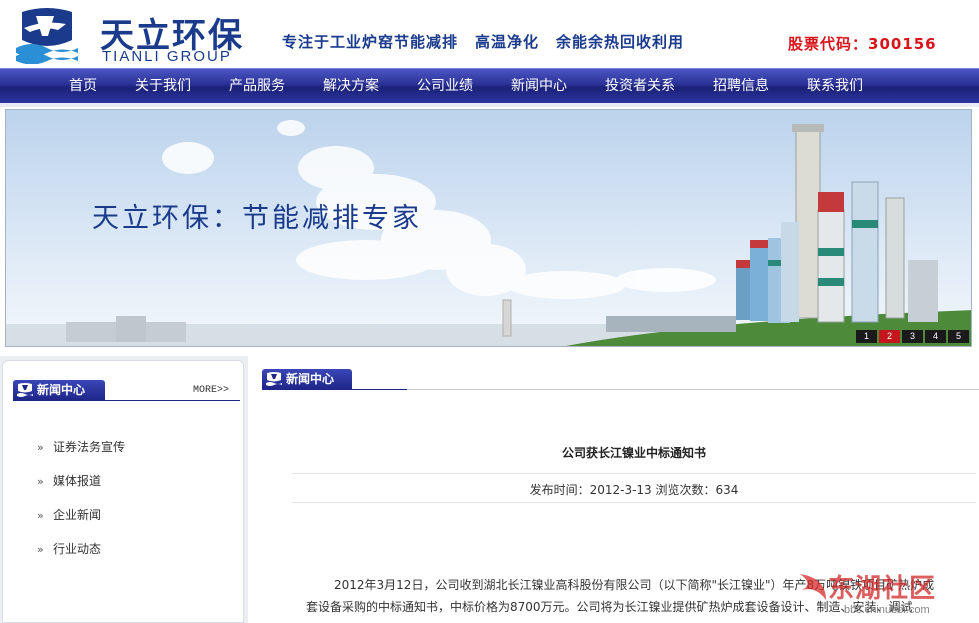 The image size is (979, 623). I want to click on sidebar-list: » 证券法务宣传 » 媒体报道 » 企业新闻 » 行业动态, so click(81, 507).